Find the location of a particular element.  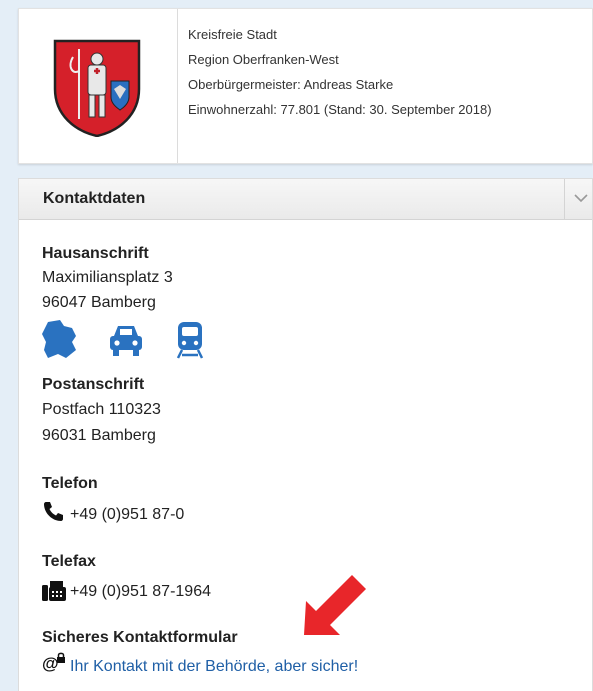

telefax-heading: Telefax is located at coordinates (69, 561).